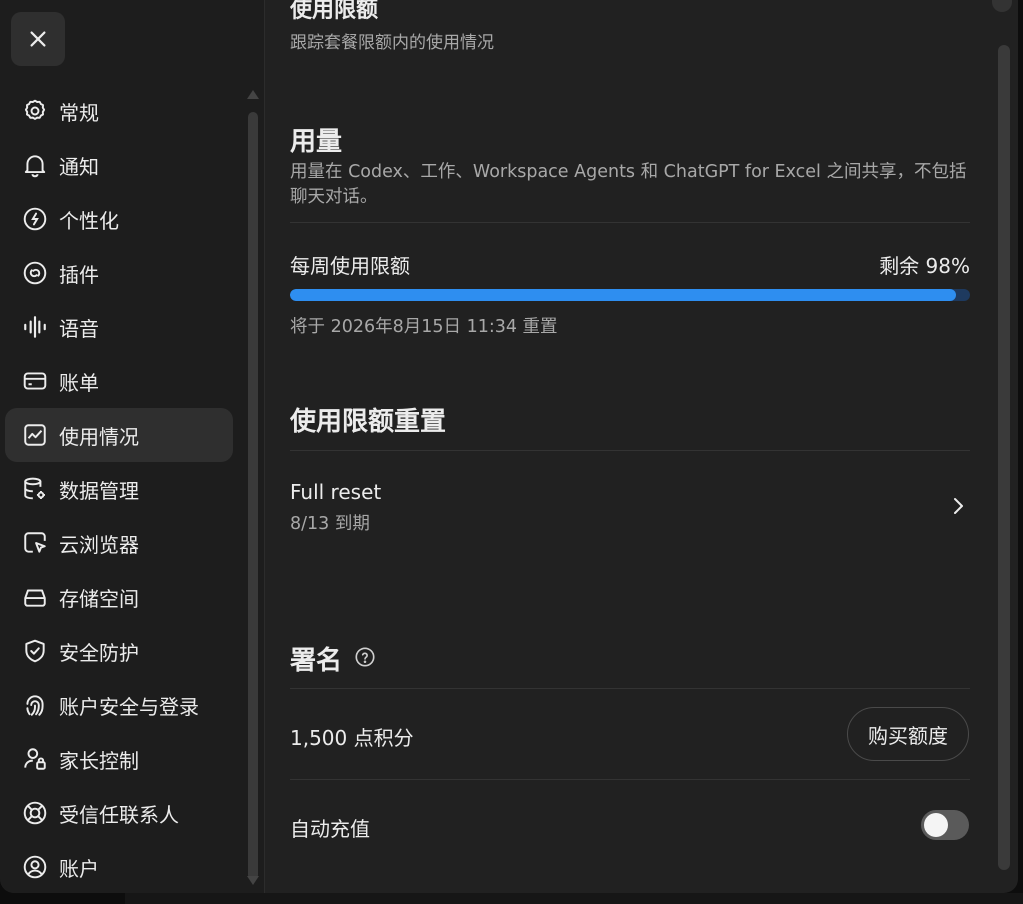 This screenshot has height=904, width=1023. I want to click on sidebar-item-label: 账户安全与登录, so click(129, 706).